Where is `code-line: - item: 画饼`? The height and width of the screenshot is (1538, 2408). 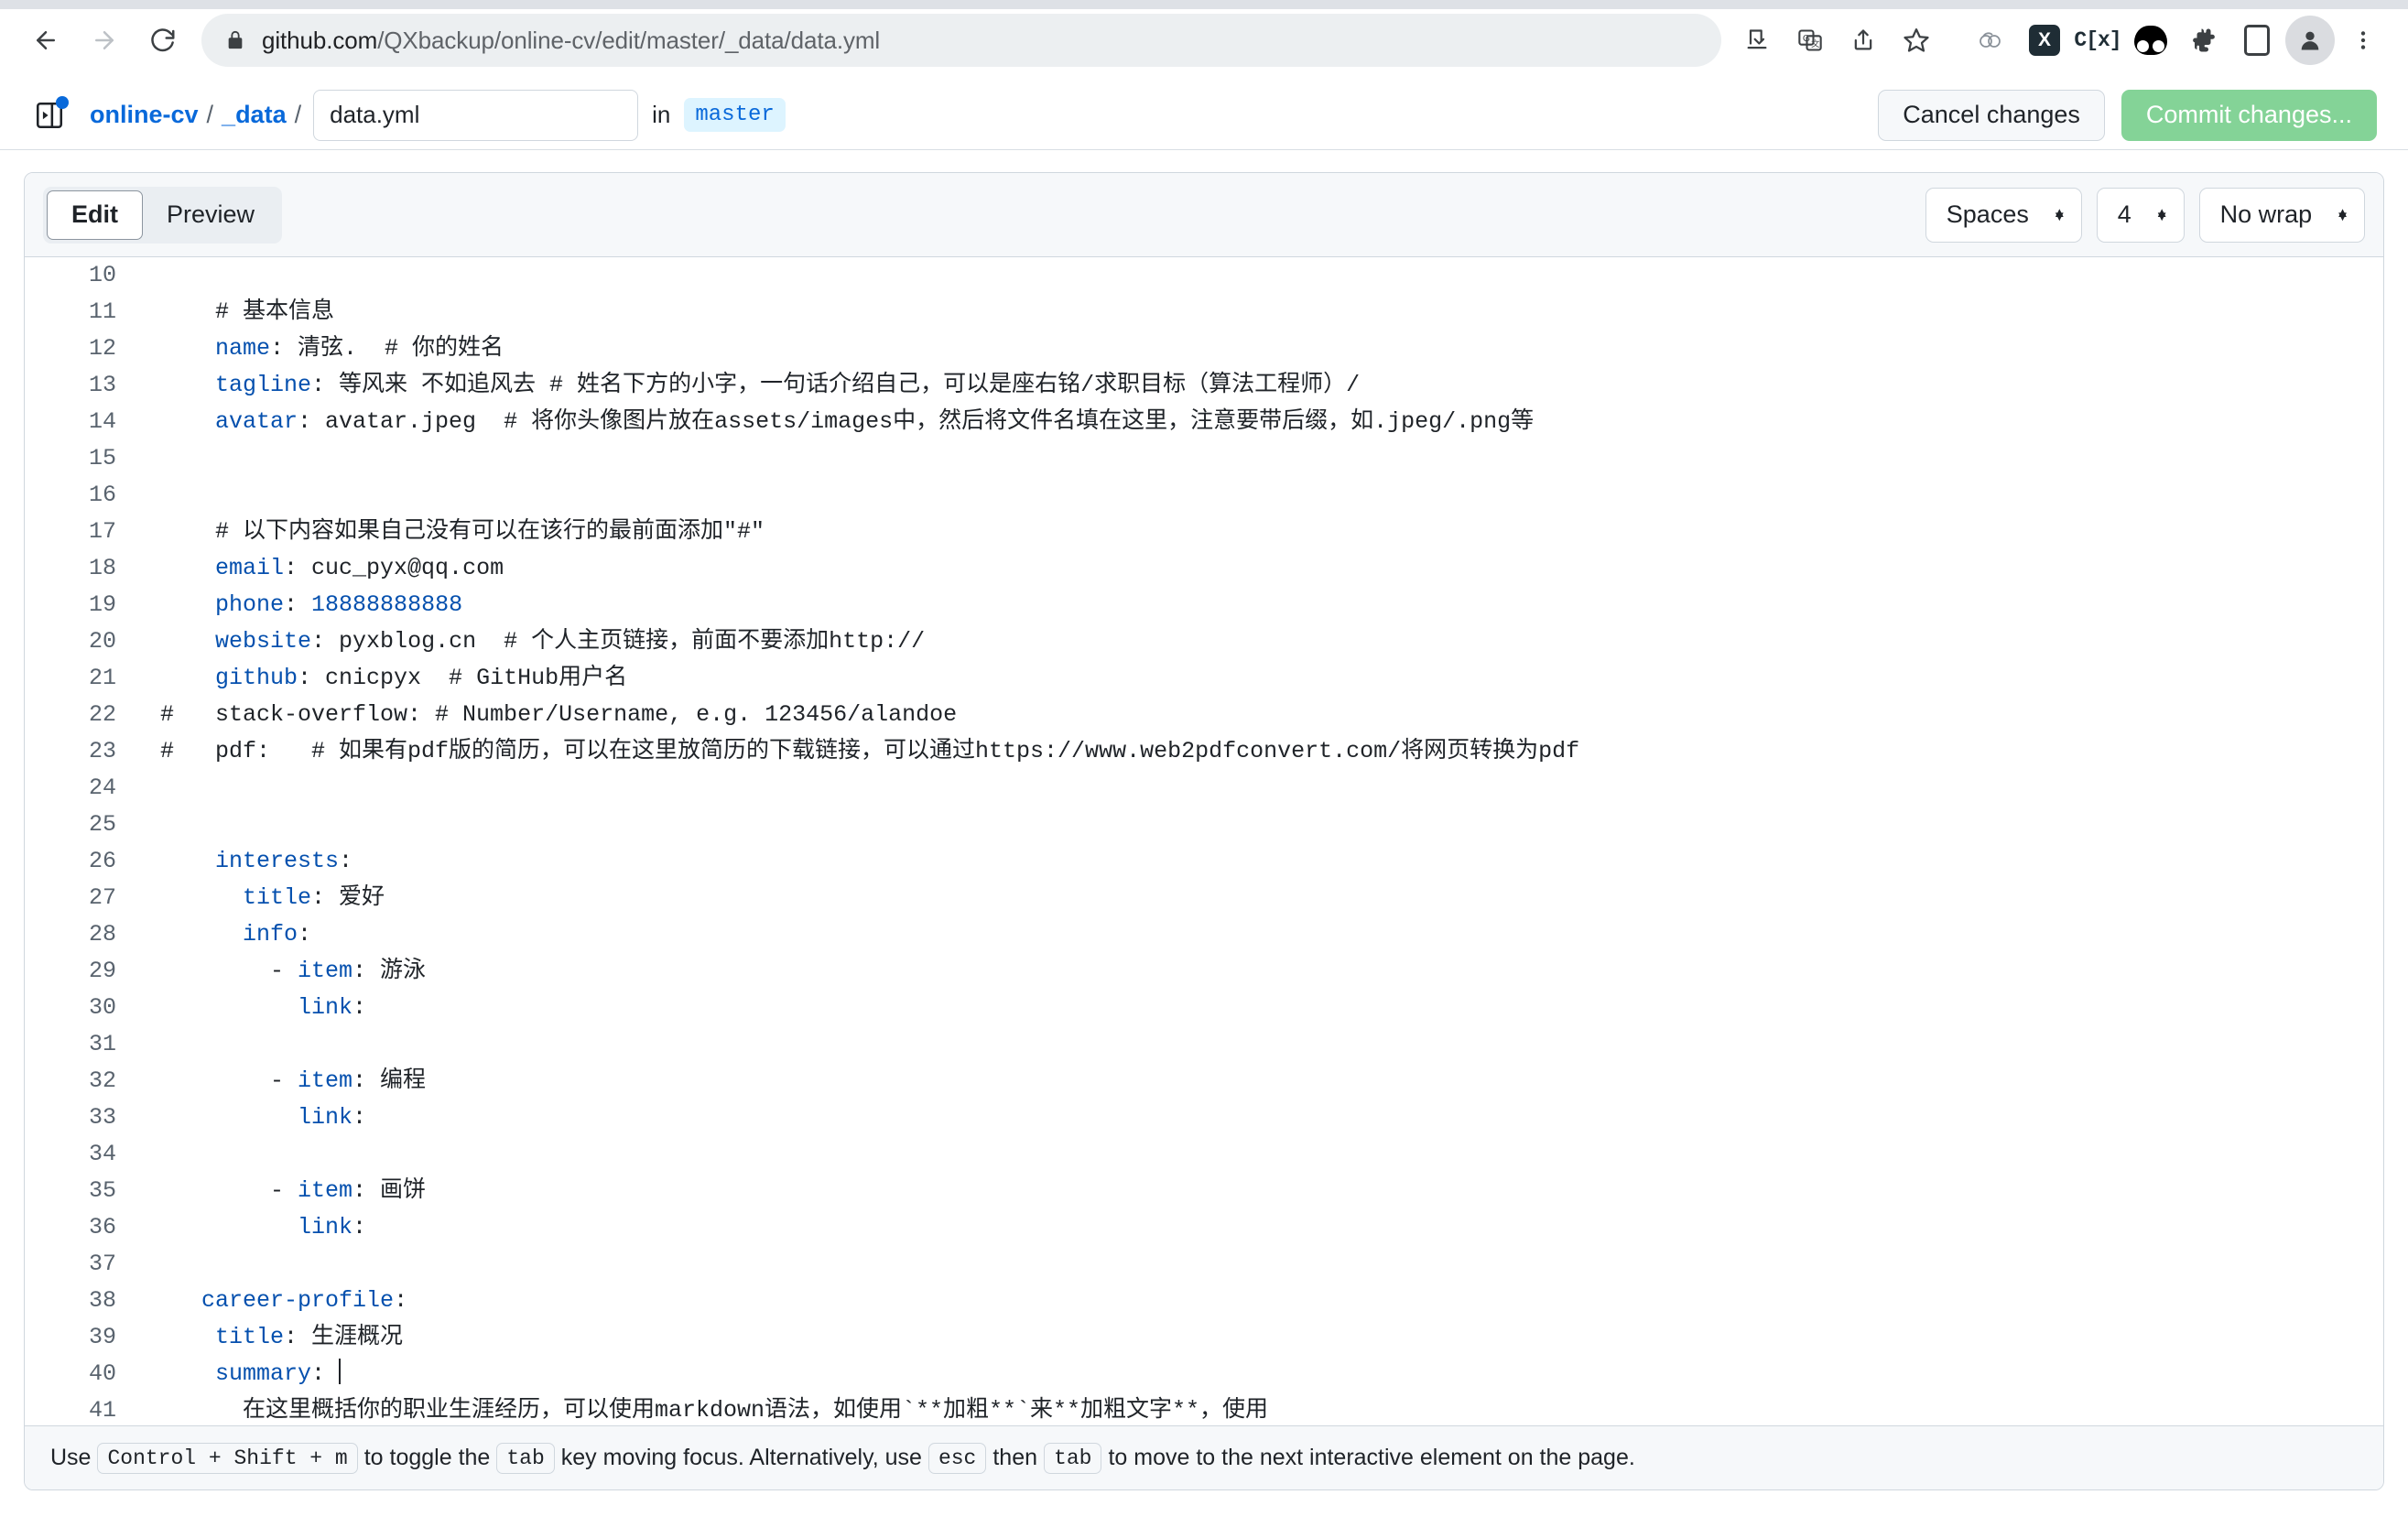 code-line: - item: 画饼 is located at coordinates (1271, 1191).